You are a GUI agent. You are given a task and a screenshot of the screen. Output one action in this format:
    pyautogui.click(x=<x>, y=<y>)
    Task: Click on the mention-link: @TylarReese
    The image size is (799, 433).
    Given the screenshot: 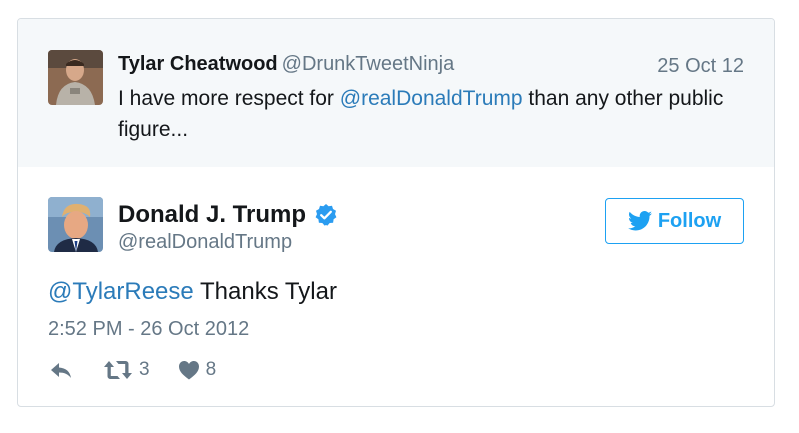 What is the action you would take?
    pyautogui.click(x=121, y=291)
    